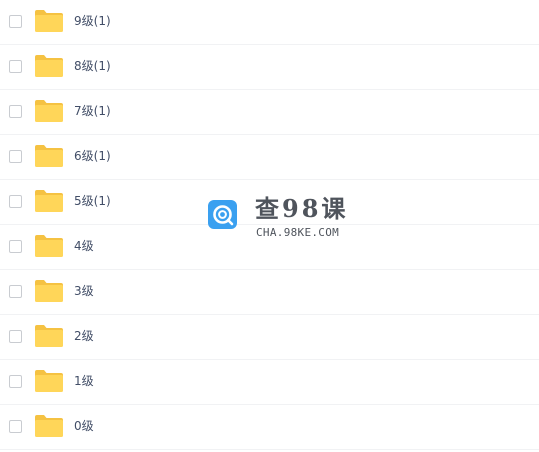 The width and height of the screenshot is (539, 452). Describe the element at coordinates (84, 246) in the screenshot. I see `file-name: 4级` at that location.